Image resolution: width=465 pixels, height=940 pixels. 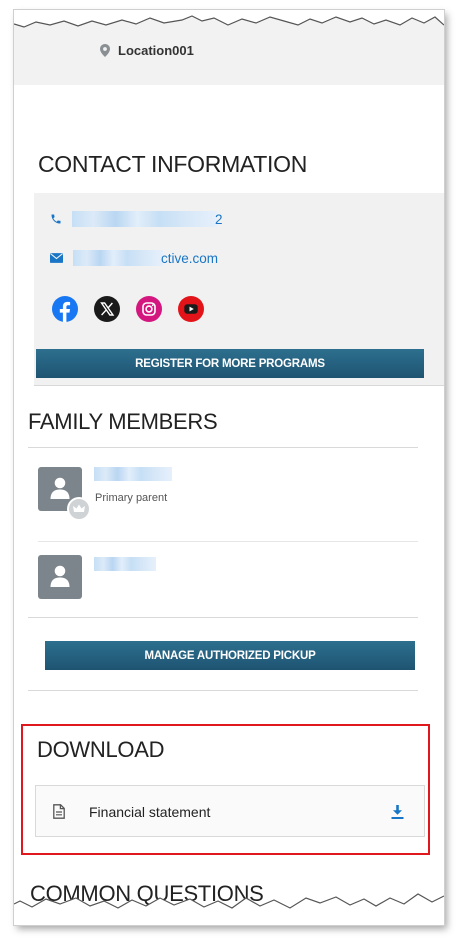 I want to click on contact-information-heading: CONTACT INFORMATION, so click(x=173, y=164).